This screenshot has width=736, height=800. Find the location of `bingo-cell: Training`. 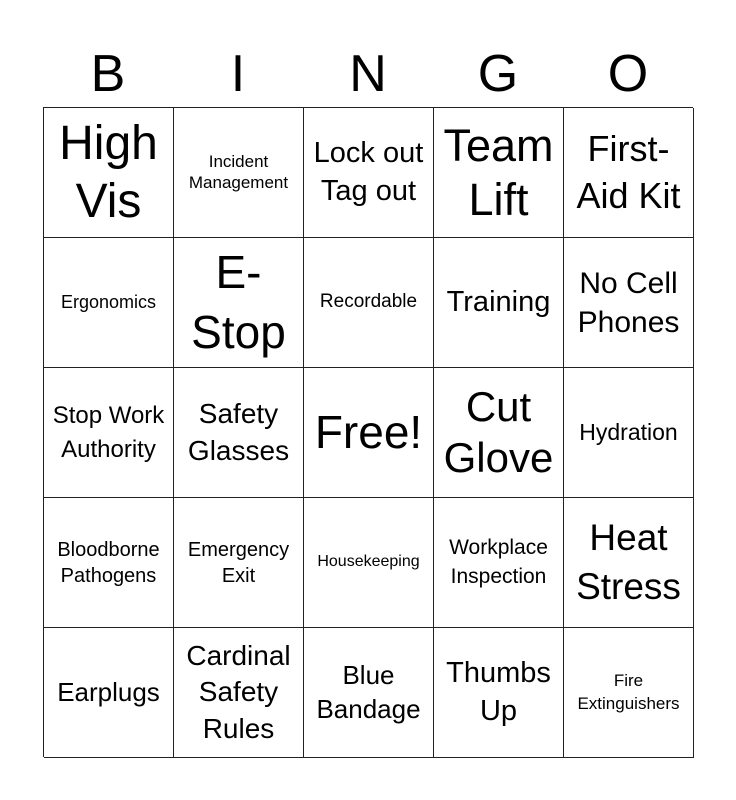

bingo-cell: Training is located at coordinates (499, 303).